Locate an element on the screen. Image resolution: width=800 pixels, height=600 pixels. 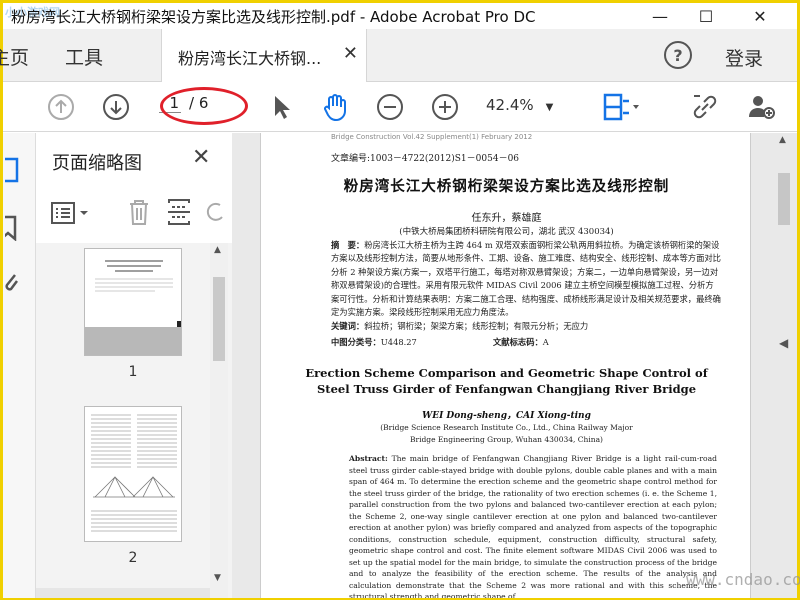
minimize-button: — is located at coordinates (660, 16).